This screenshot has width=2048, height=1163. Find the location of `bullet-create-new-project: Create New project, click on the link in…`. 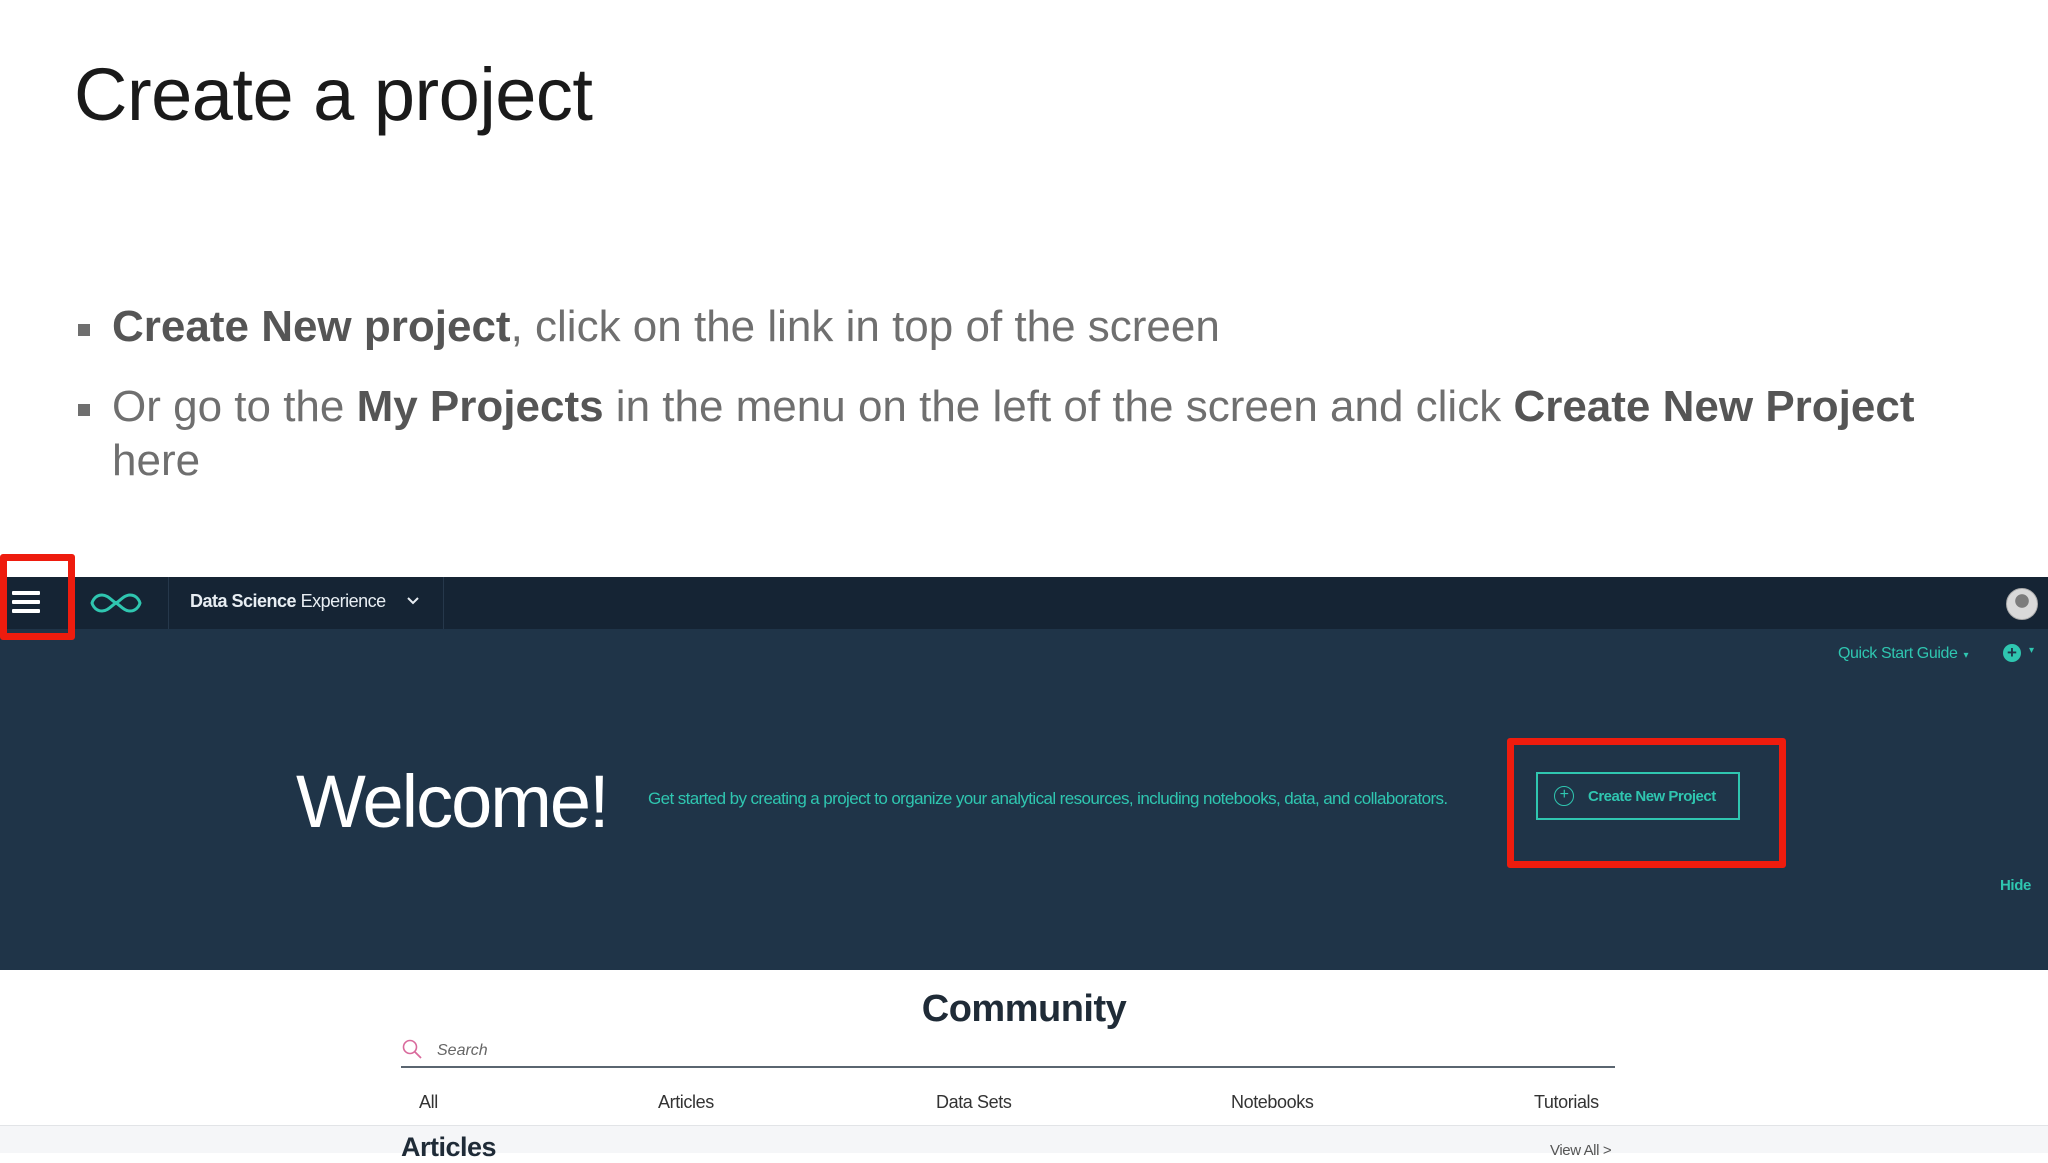

bullet-create-new-project: Create New project, click on the link in… is located at coordinates (1028, 327).